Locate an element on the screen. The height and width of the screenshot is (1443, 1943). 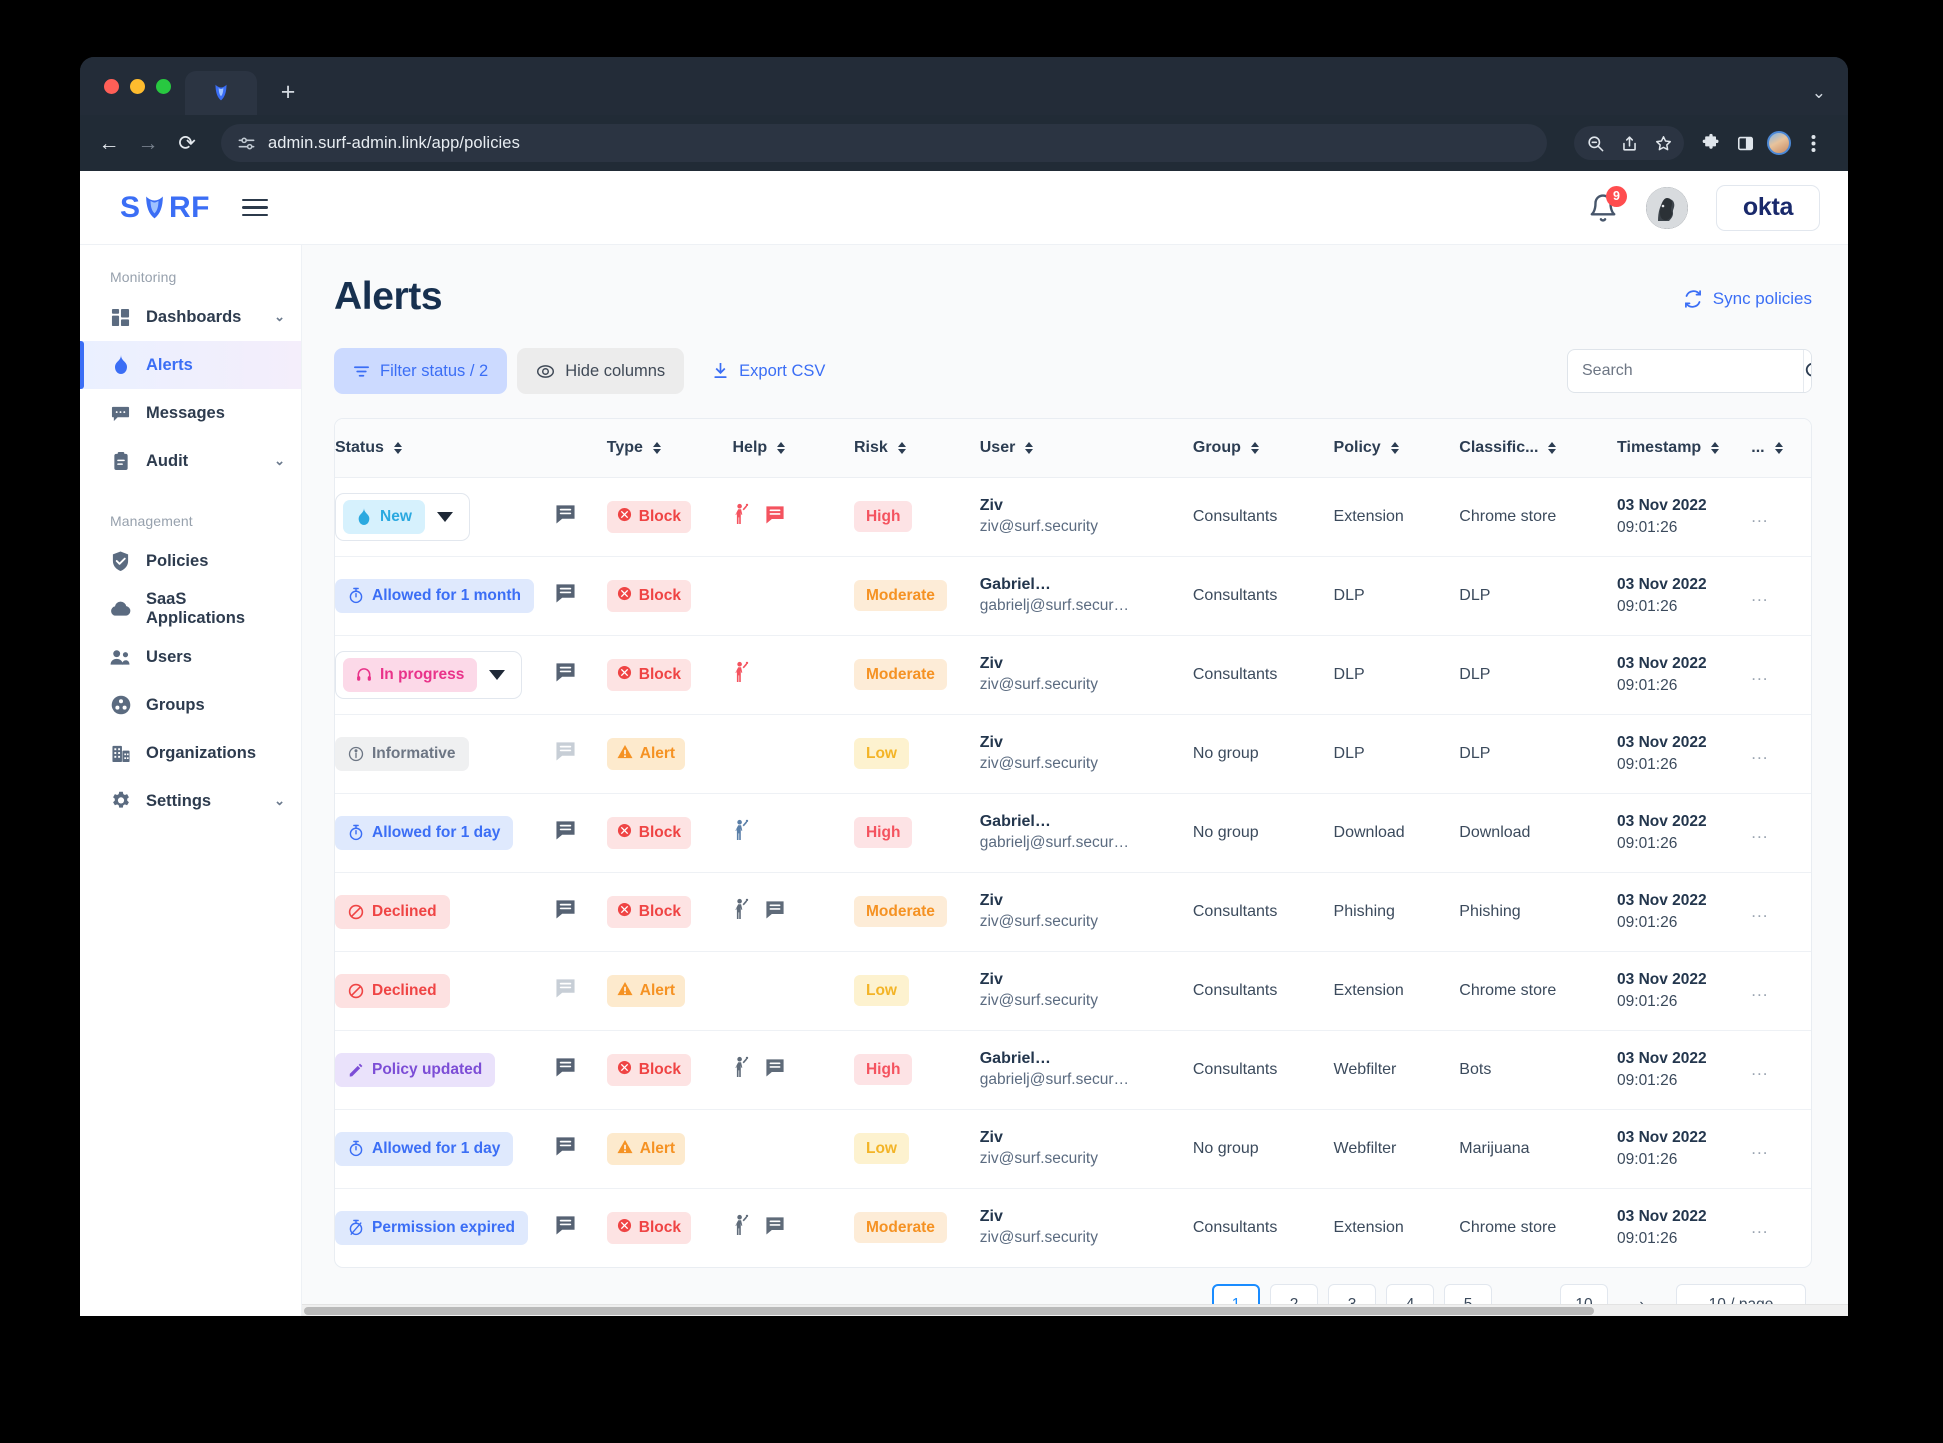
status-badge: New is located at coordinates (384, 516).